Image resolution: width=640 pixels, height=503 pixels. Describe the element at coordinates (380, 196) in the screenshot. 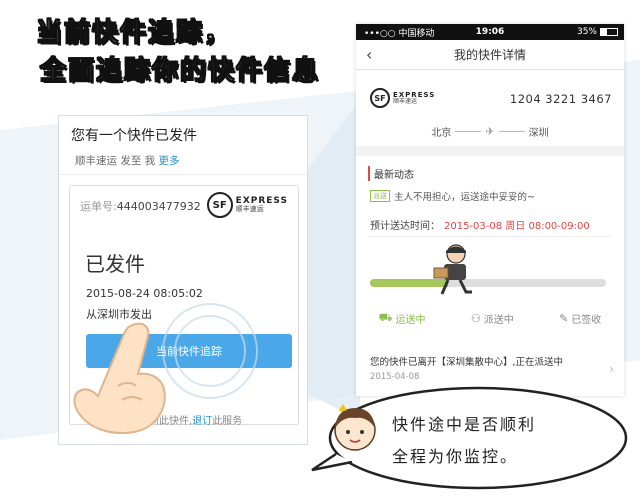

I see `update-badge: 派送` at that location.